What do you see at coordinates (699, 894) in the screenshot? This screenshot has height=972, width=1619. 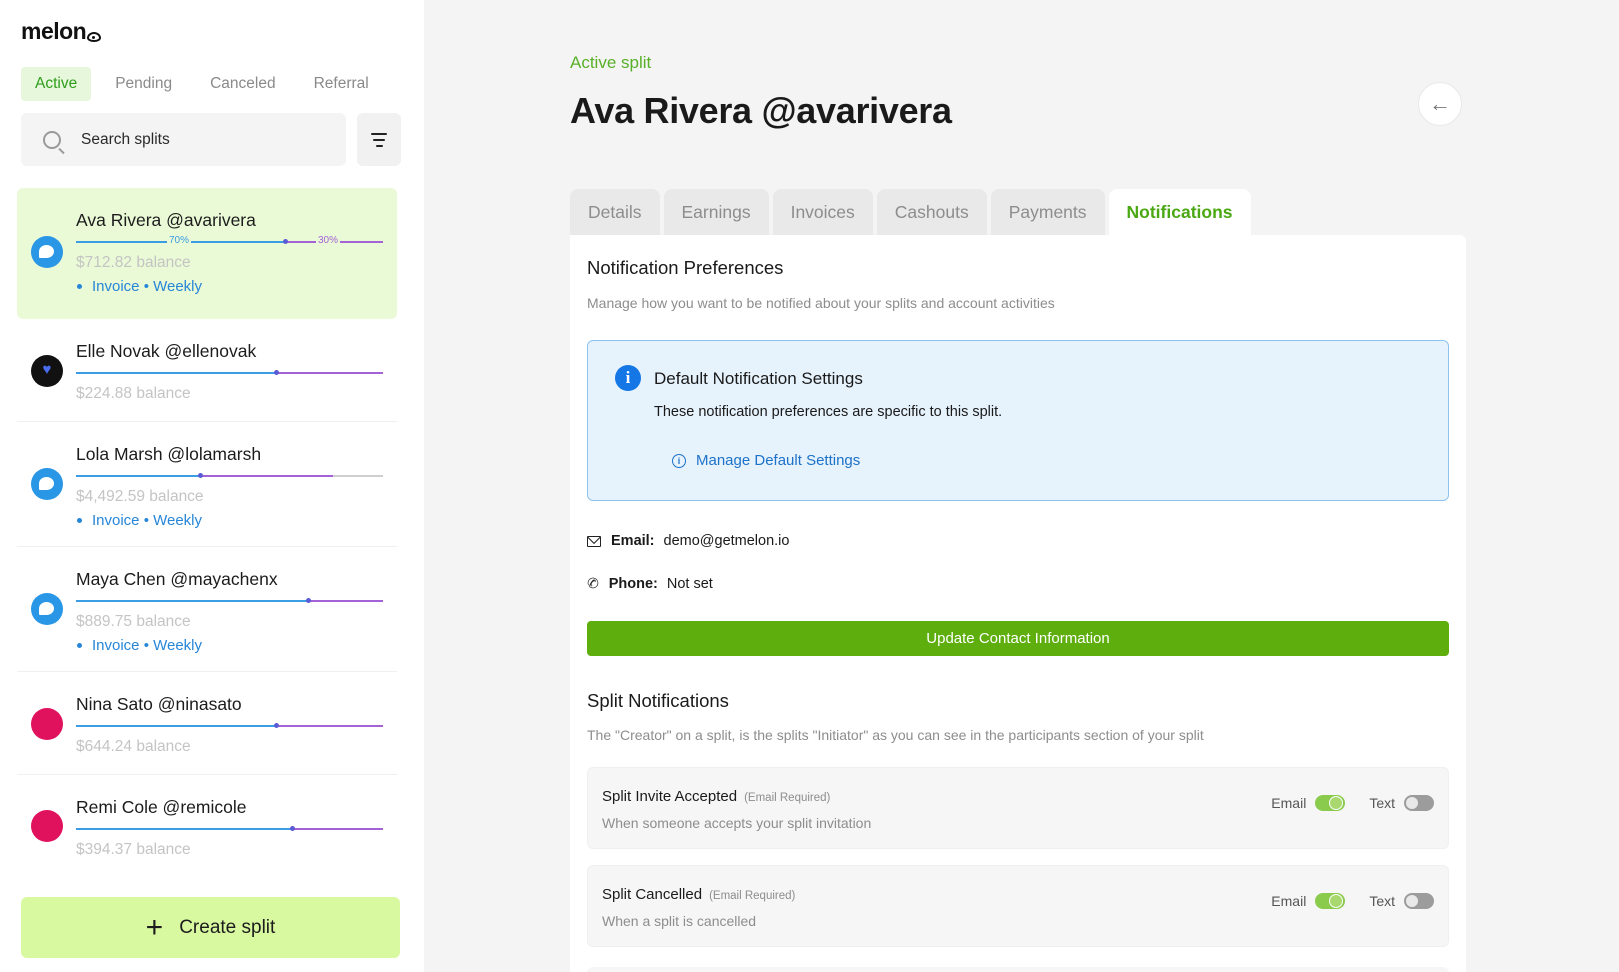 I see `notification-title: Split Cancelled (Email Required)` at bounding box center [699, 894].